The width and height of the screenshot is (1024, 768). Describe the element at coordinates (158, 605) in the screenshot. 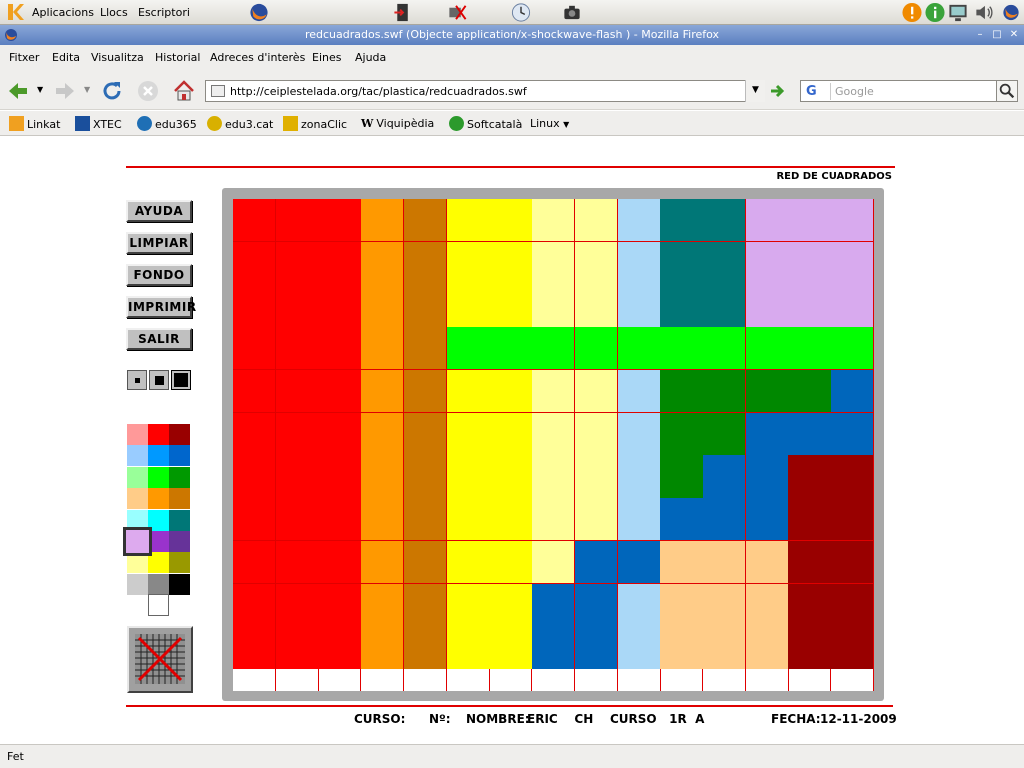

I see `color-swatch-white` at that location.